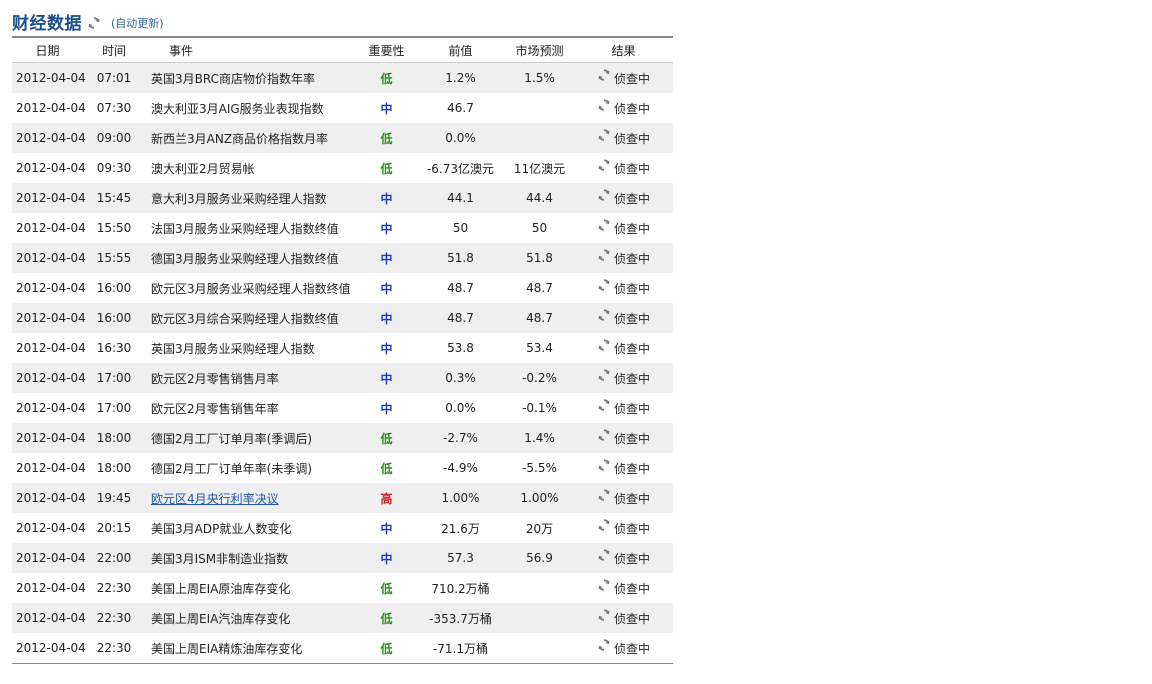 The image size is (1152, 684). I want to click on column-header-date: 日期, so click(47, 50).